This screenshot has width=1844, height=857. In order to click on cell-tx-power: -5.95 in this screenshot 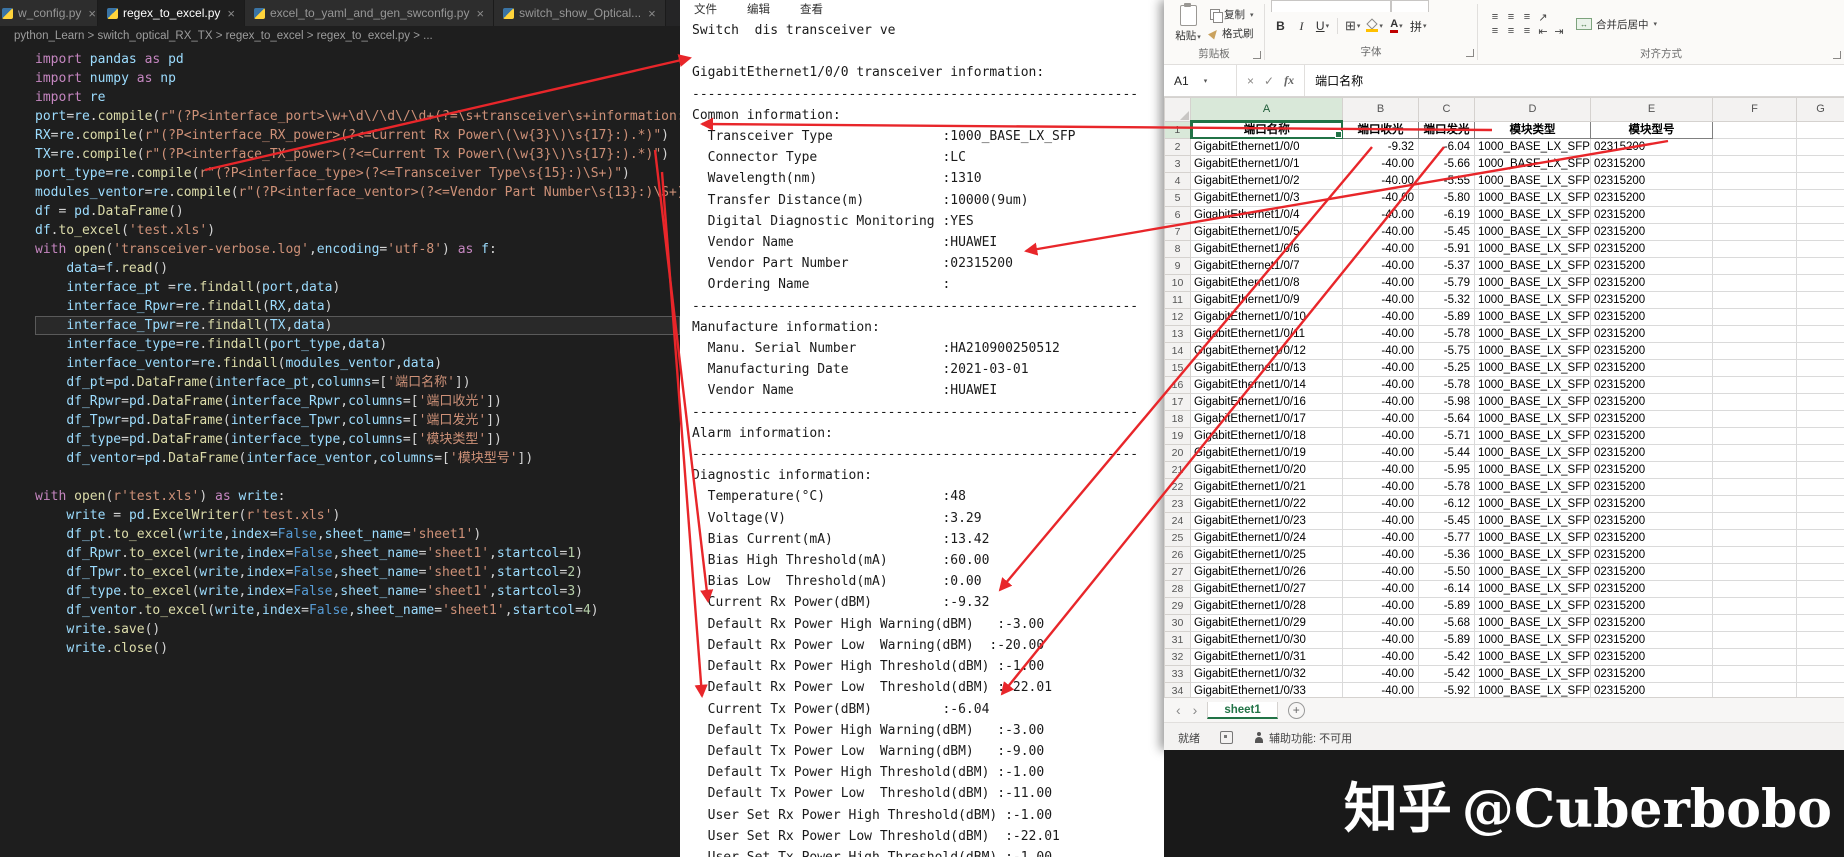, I will do `click(1446, 470)`.